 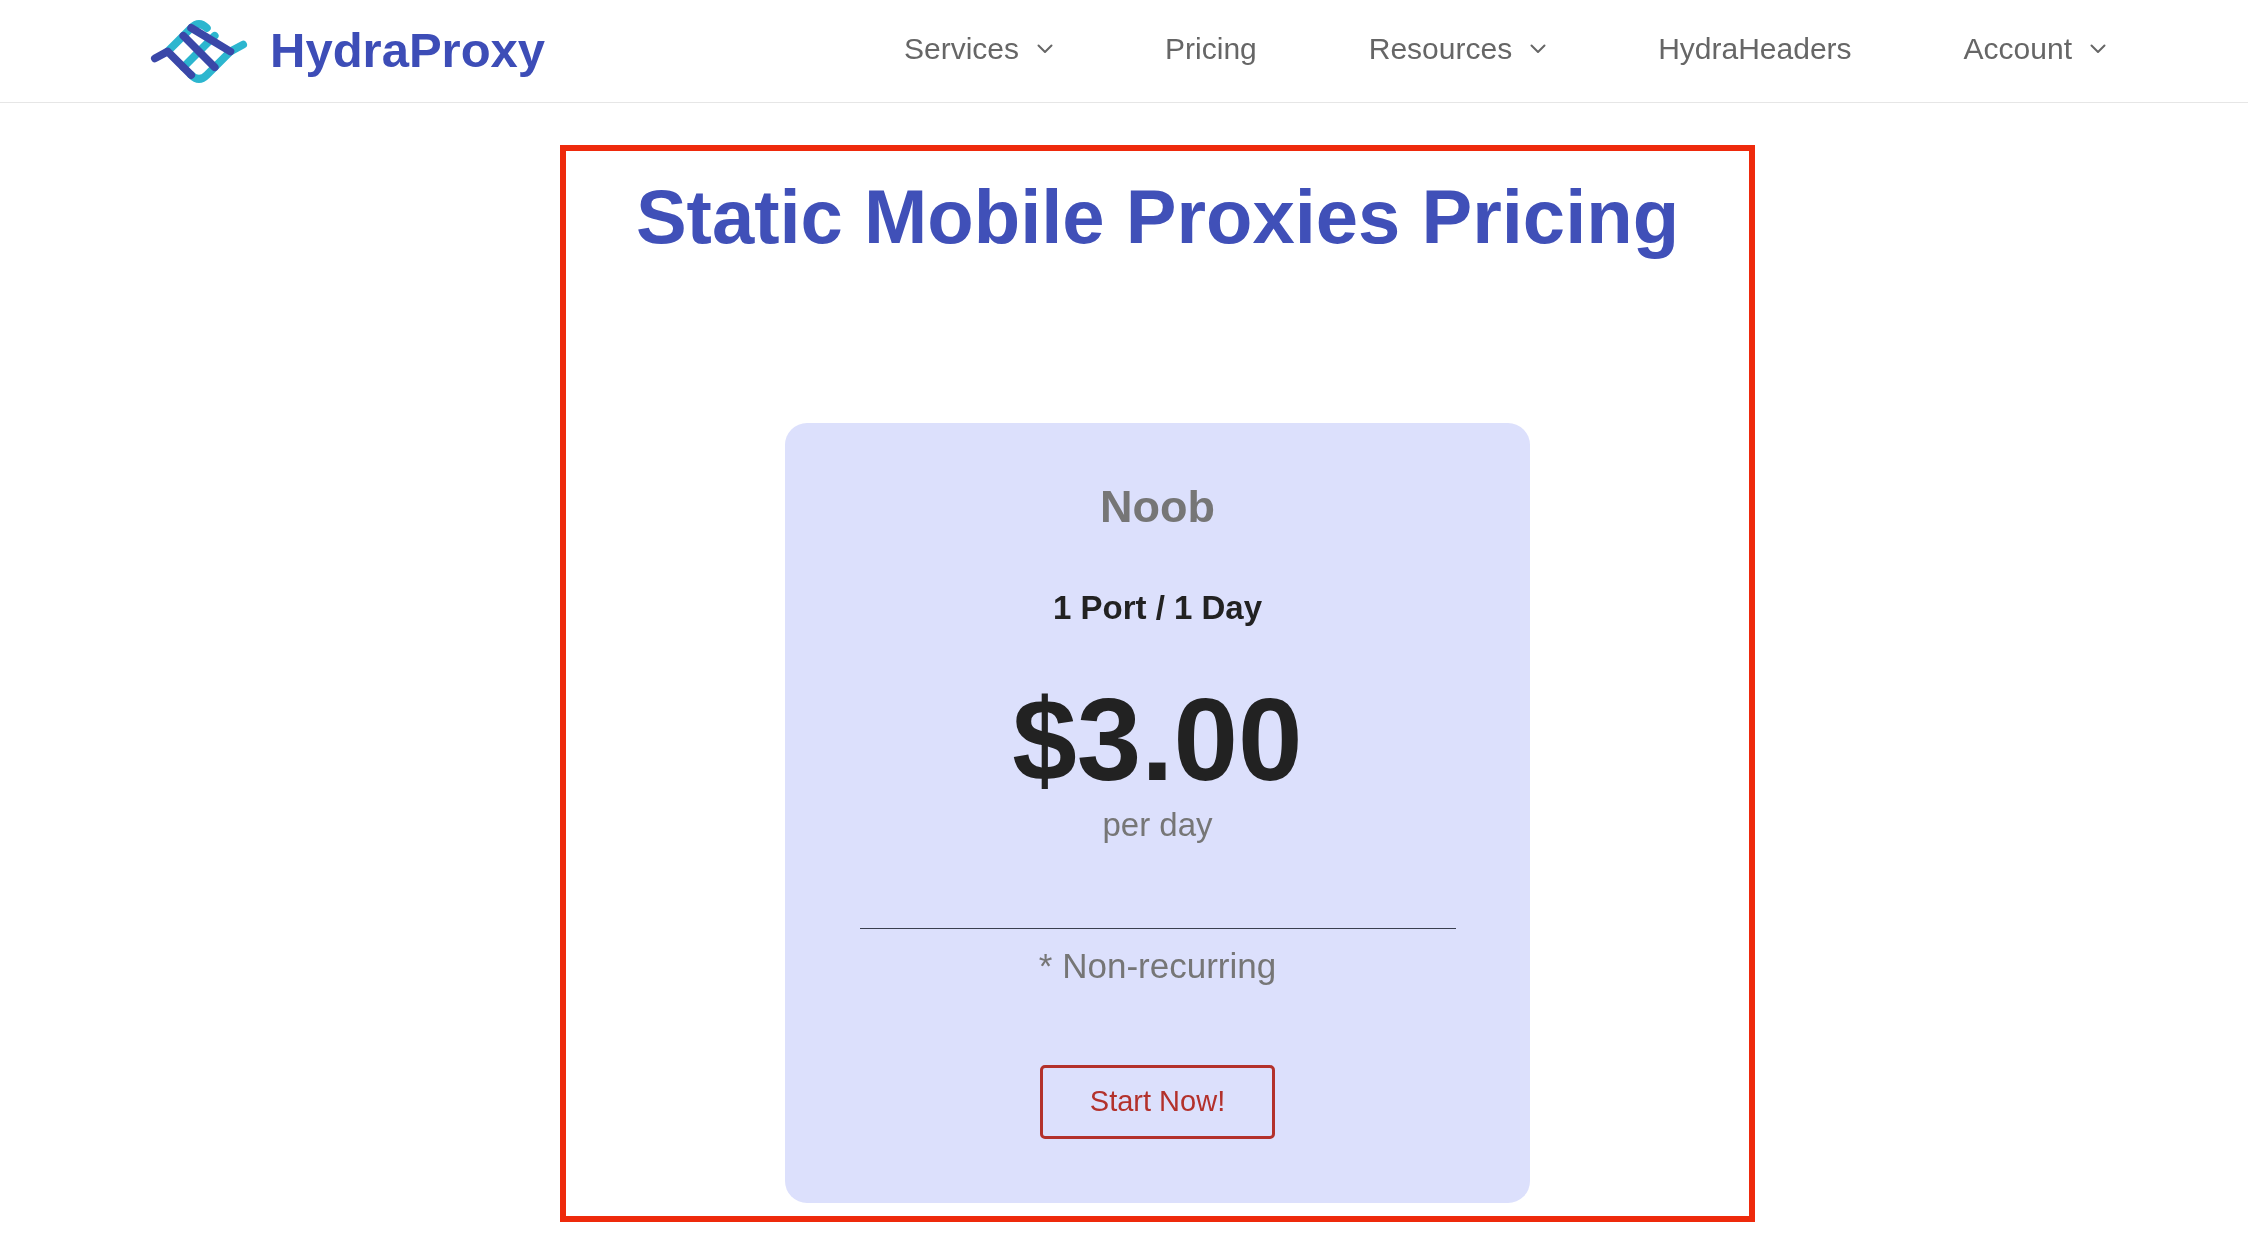 What do you see at coordinates (1157, 1101) in the screenshot?
I see `start-button: Start Now!` at bounding box center [1157, 1101].